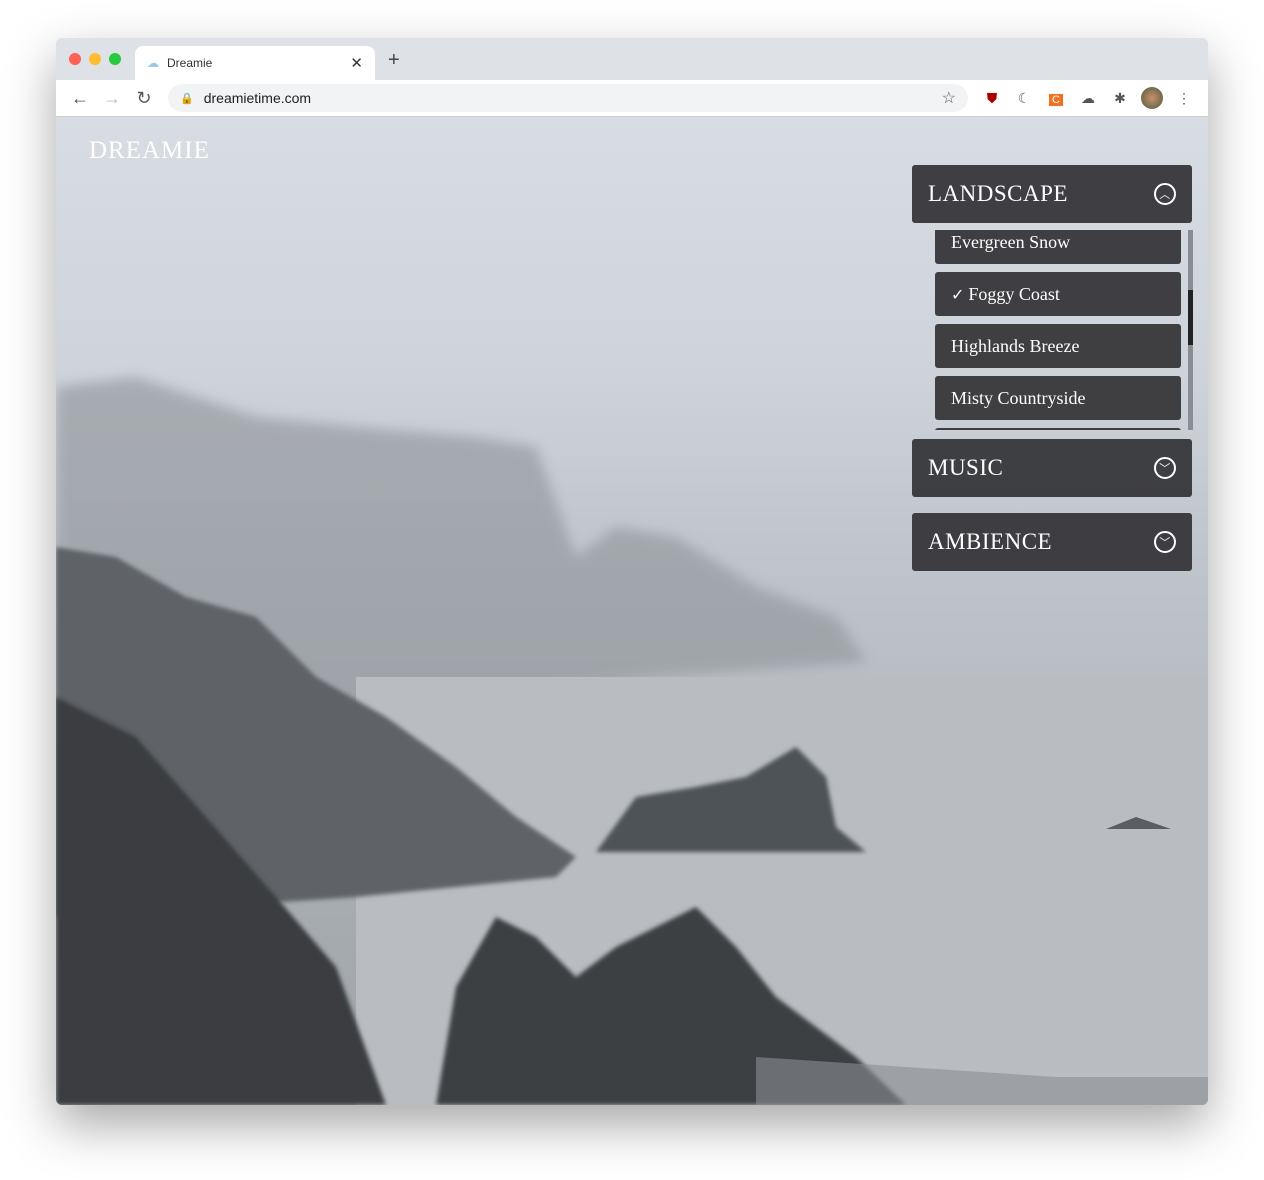  I want to click on bookmark-star-icon: ☆, so click(949, 98).